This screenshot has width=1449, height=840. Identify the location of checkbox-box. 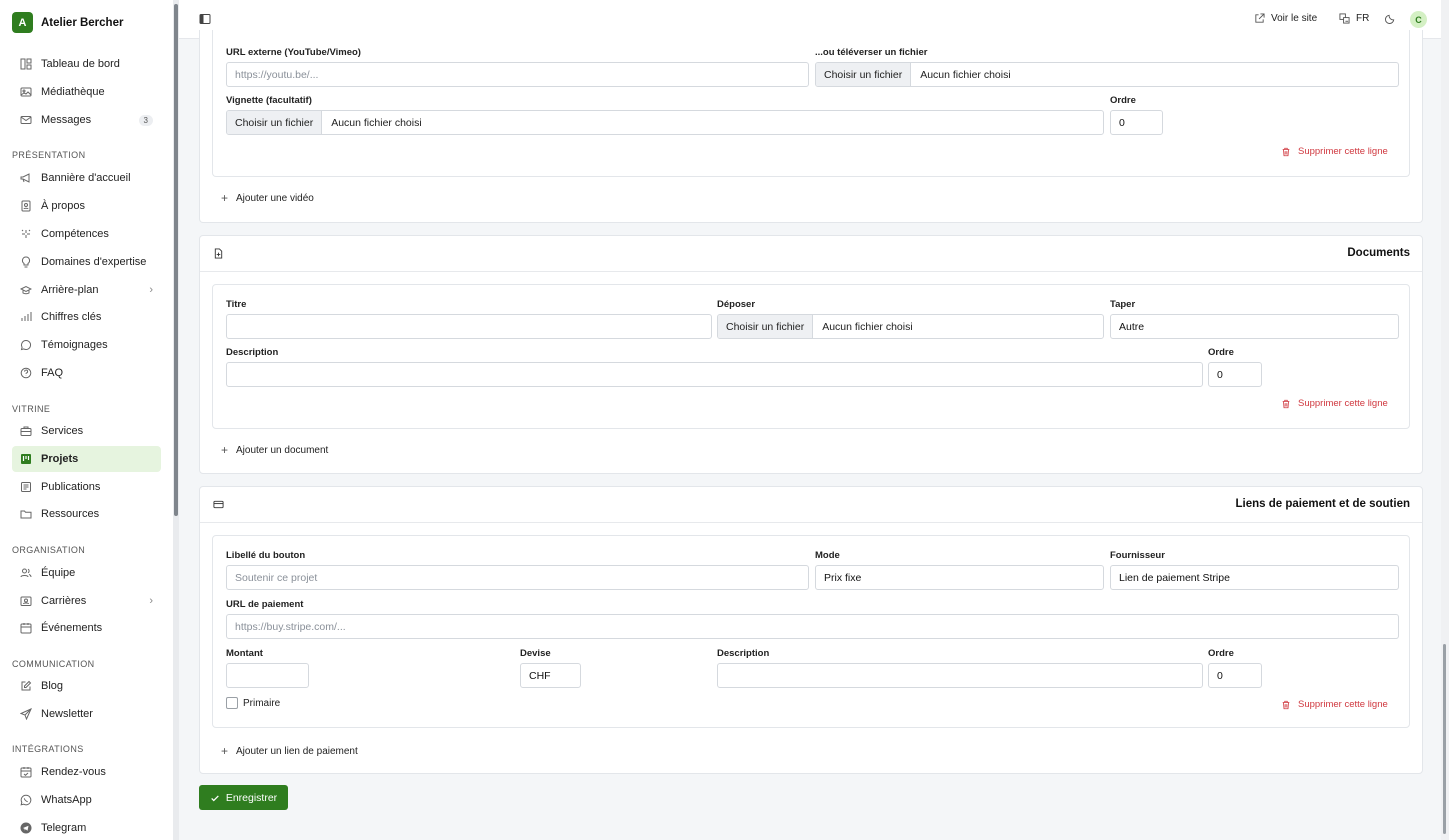
(232, 703).